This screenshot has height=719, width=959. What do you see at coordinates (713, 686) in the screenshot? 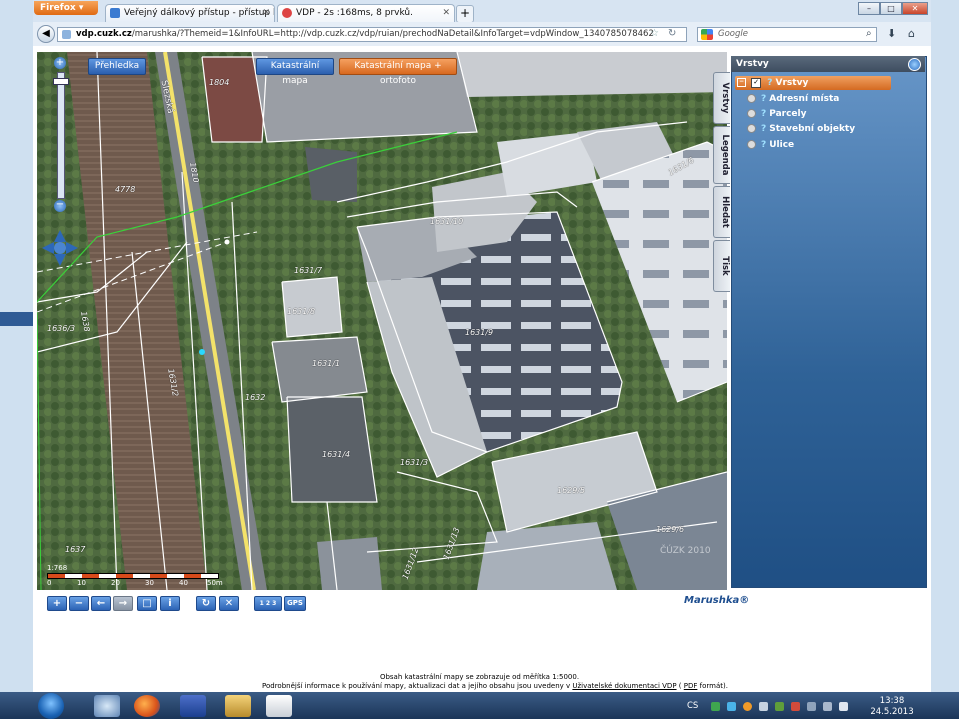
I see `footer-text: formát).` at bounding box center [713, 686].